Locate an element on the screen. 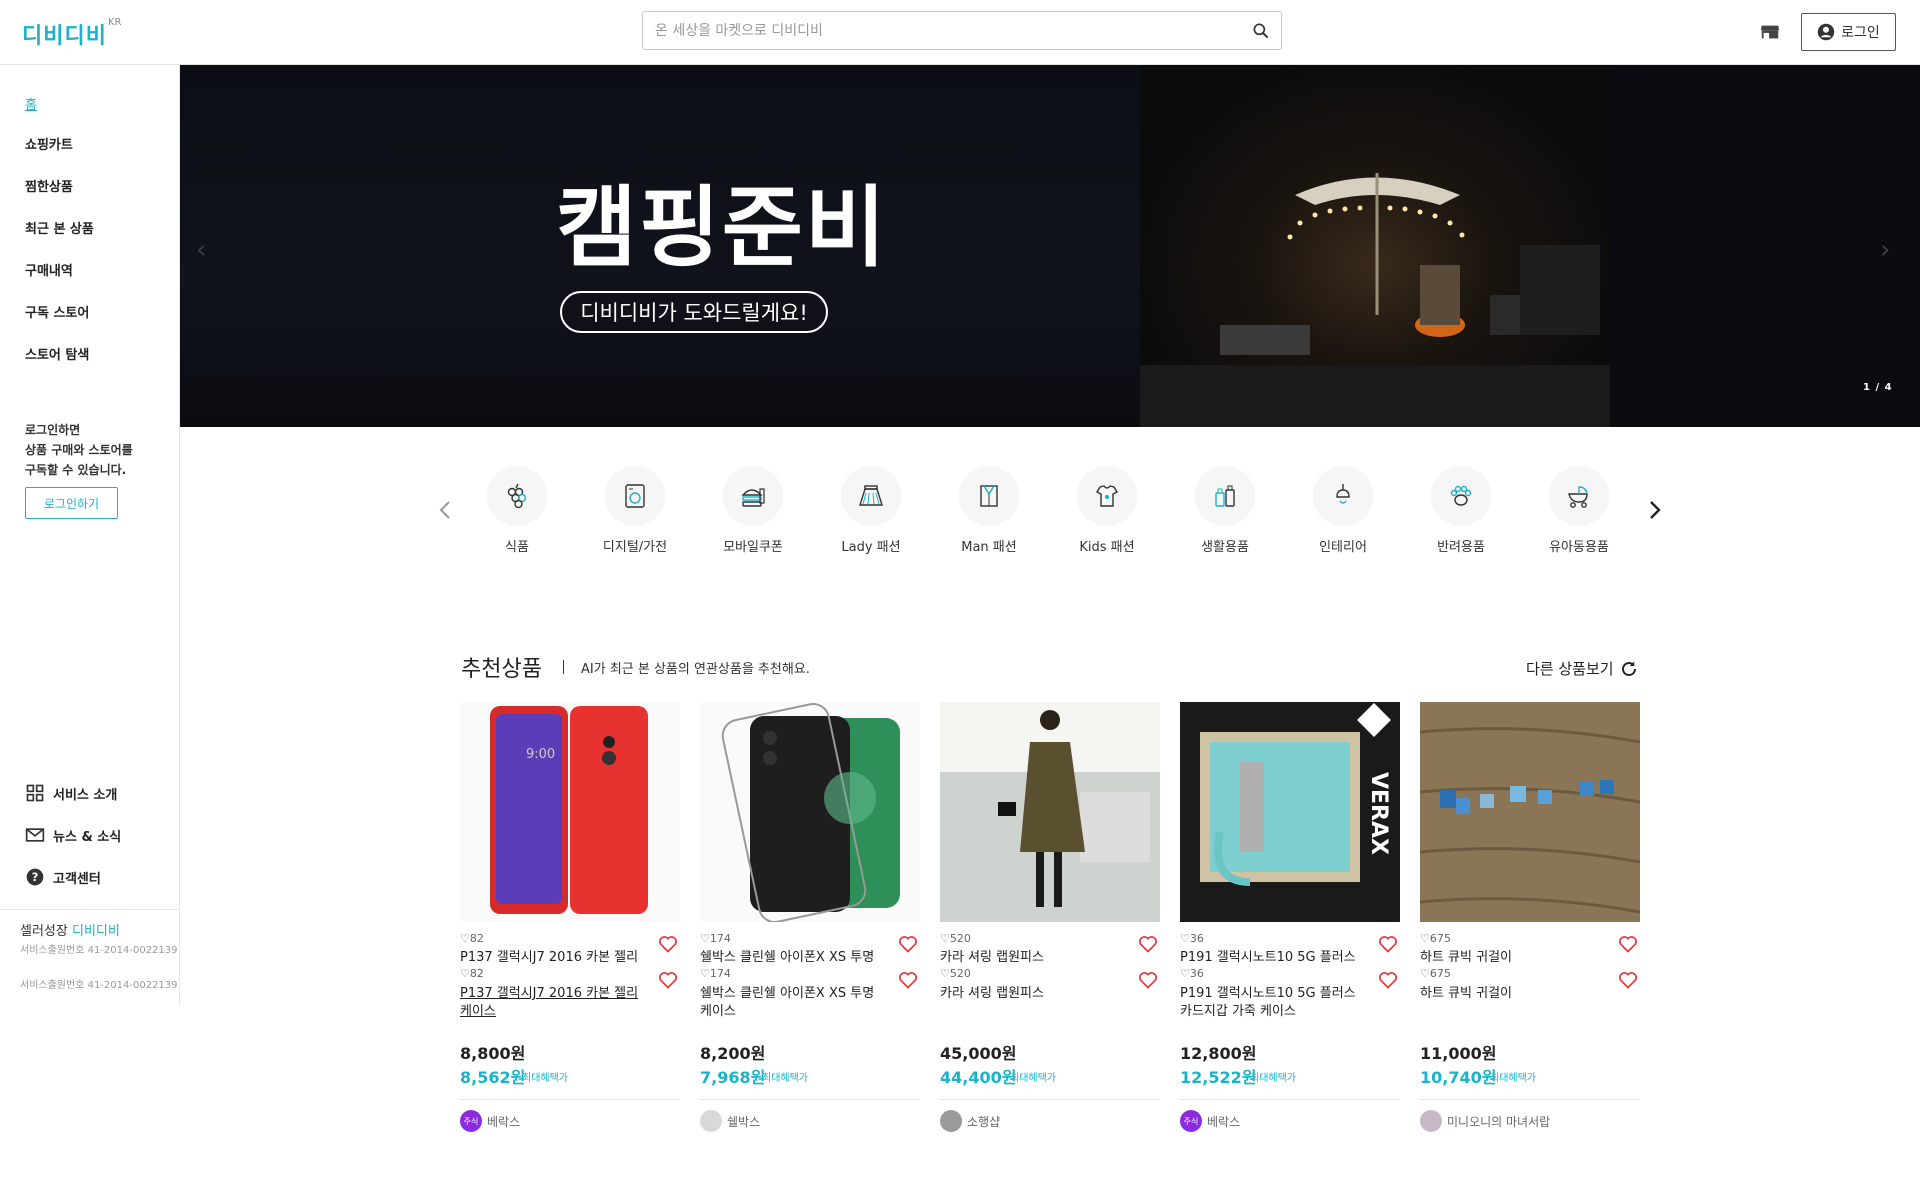 This screenshot has width=1920, height=1200. search-bar is located at coordinates (962, 30).